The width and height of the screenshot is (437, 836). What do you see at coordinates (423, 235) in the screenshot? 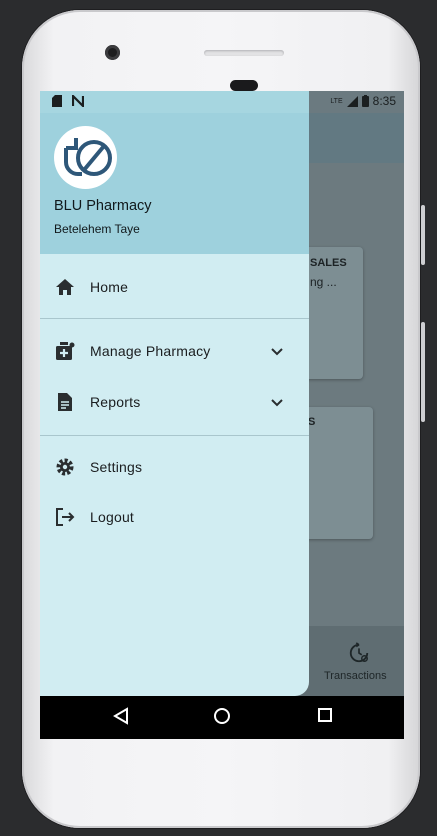
I see `power-button` at bounding box center [423, 235].